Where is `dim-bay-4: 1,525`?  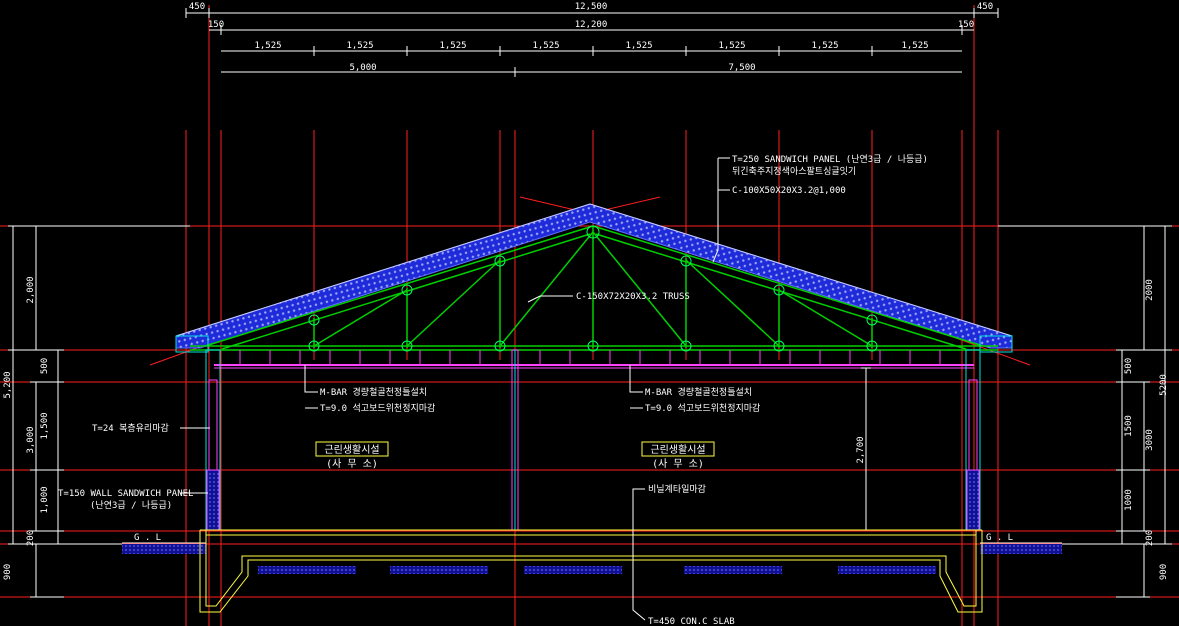
dim-bay-4: 1,525 is located at coordinates (545, 46).